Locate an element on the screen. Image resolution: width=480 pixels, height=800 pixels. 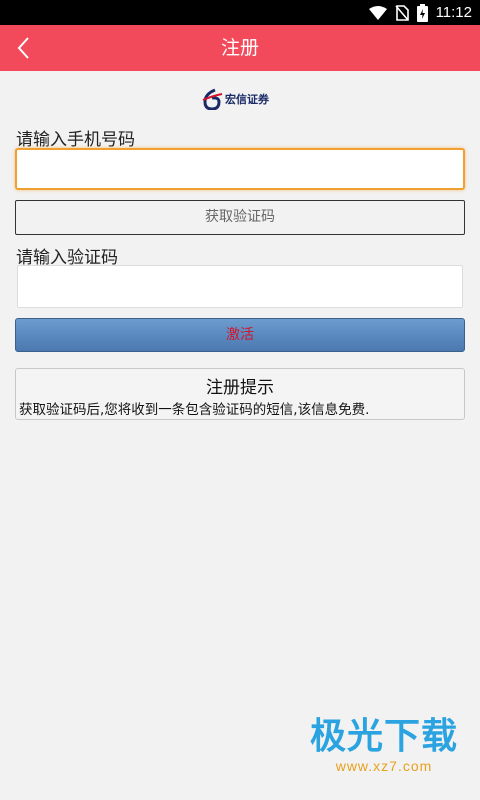
logo-mark-icon is located at coordinates (212, 99).